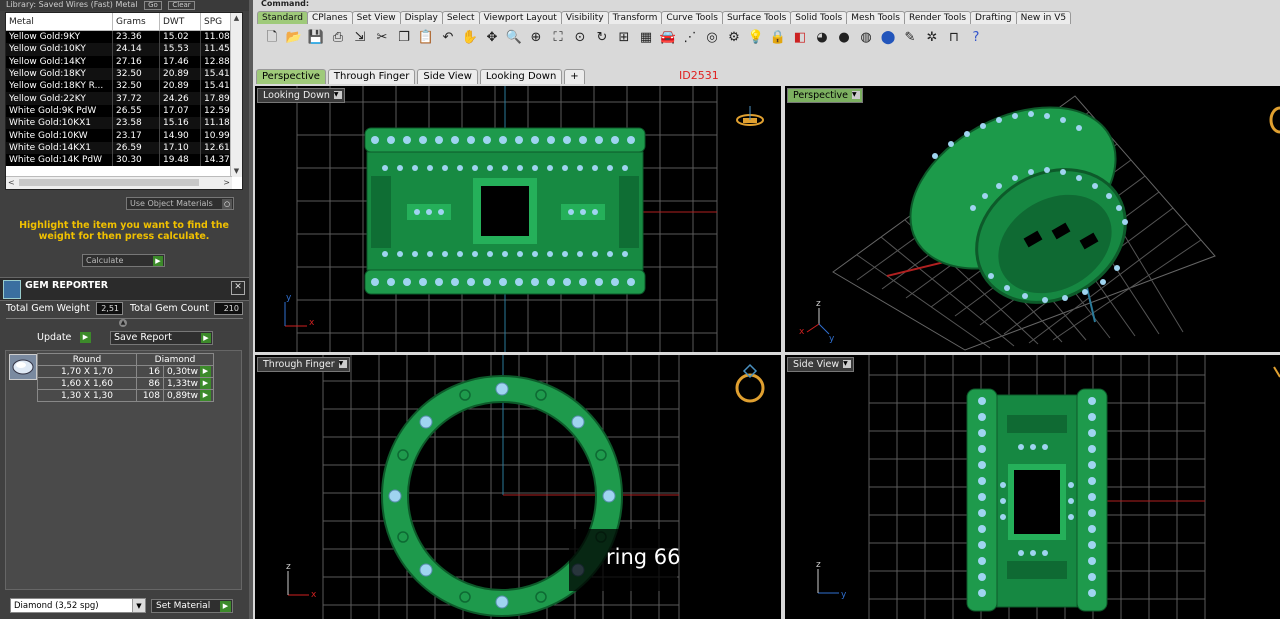 This screenshot has width=1280, height=619. Describe the element at coordinates (371, 76) in the screenshot. I see `vp-tab-through-finger: Through Finger` at that location.